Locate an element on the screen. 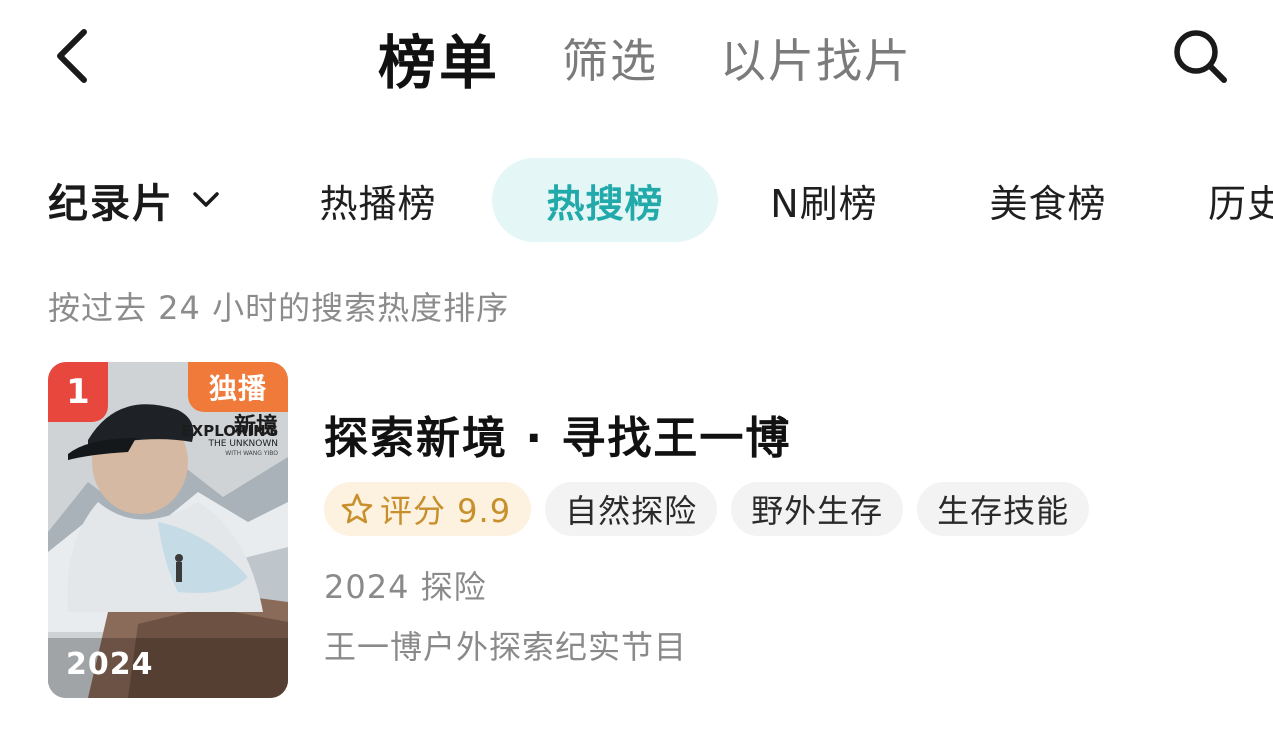  tab-find-similar: 以片找片 is located at coordinates (816, 58).